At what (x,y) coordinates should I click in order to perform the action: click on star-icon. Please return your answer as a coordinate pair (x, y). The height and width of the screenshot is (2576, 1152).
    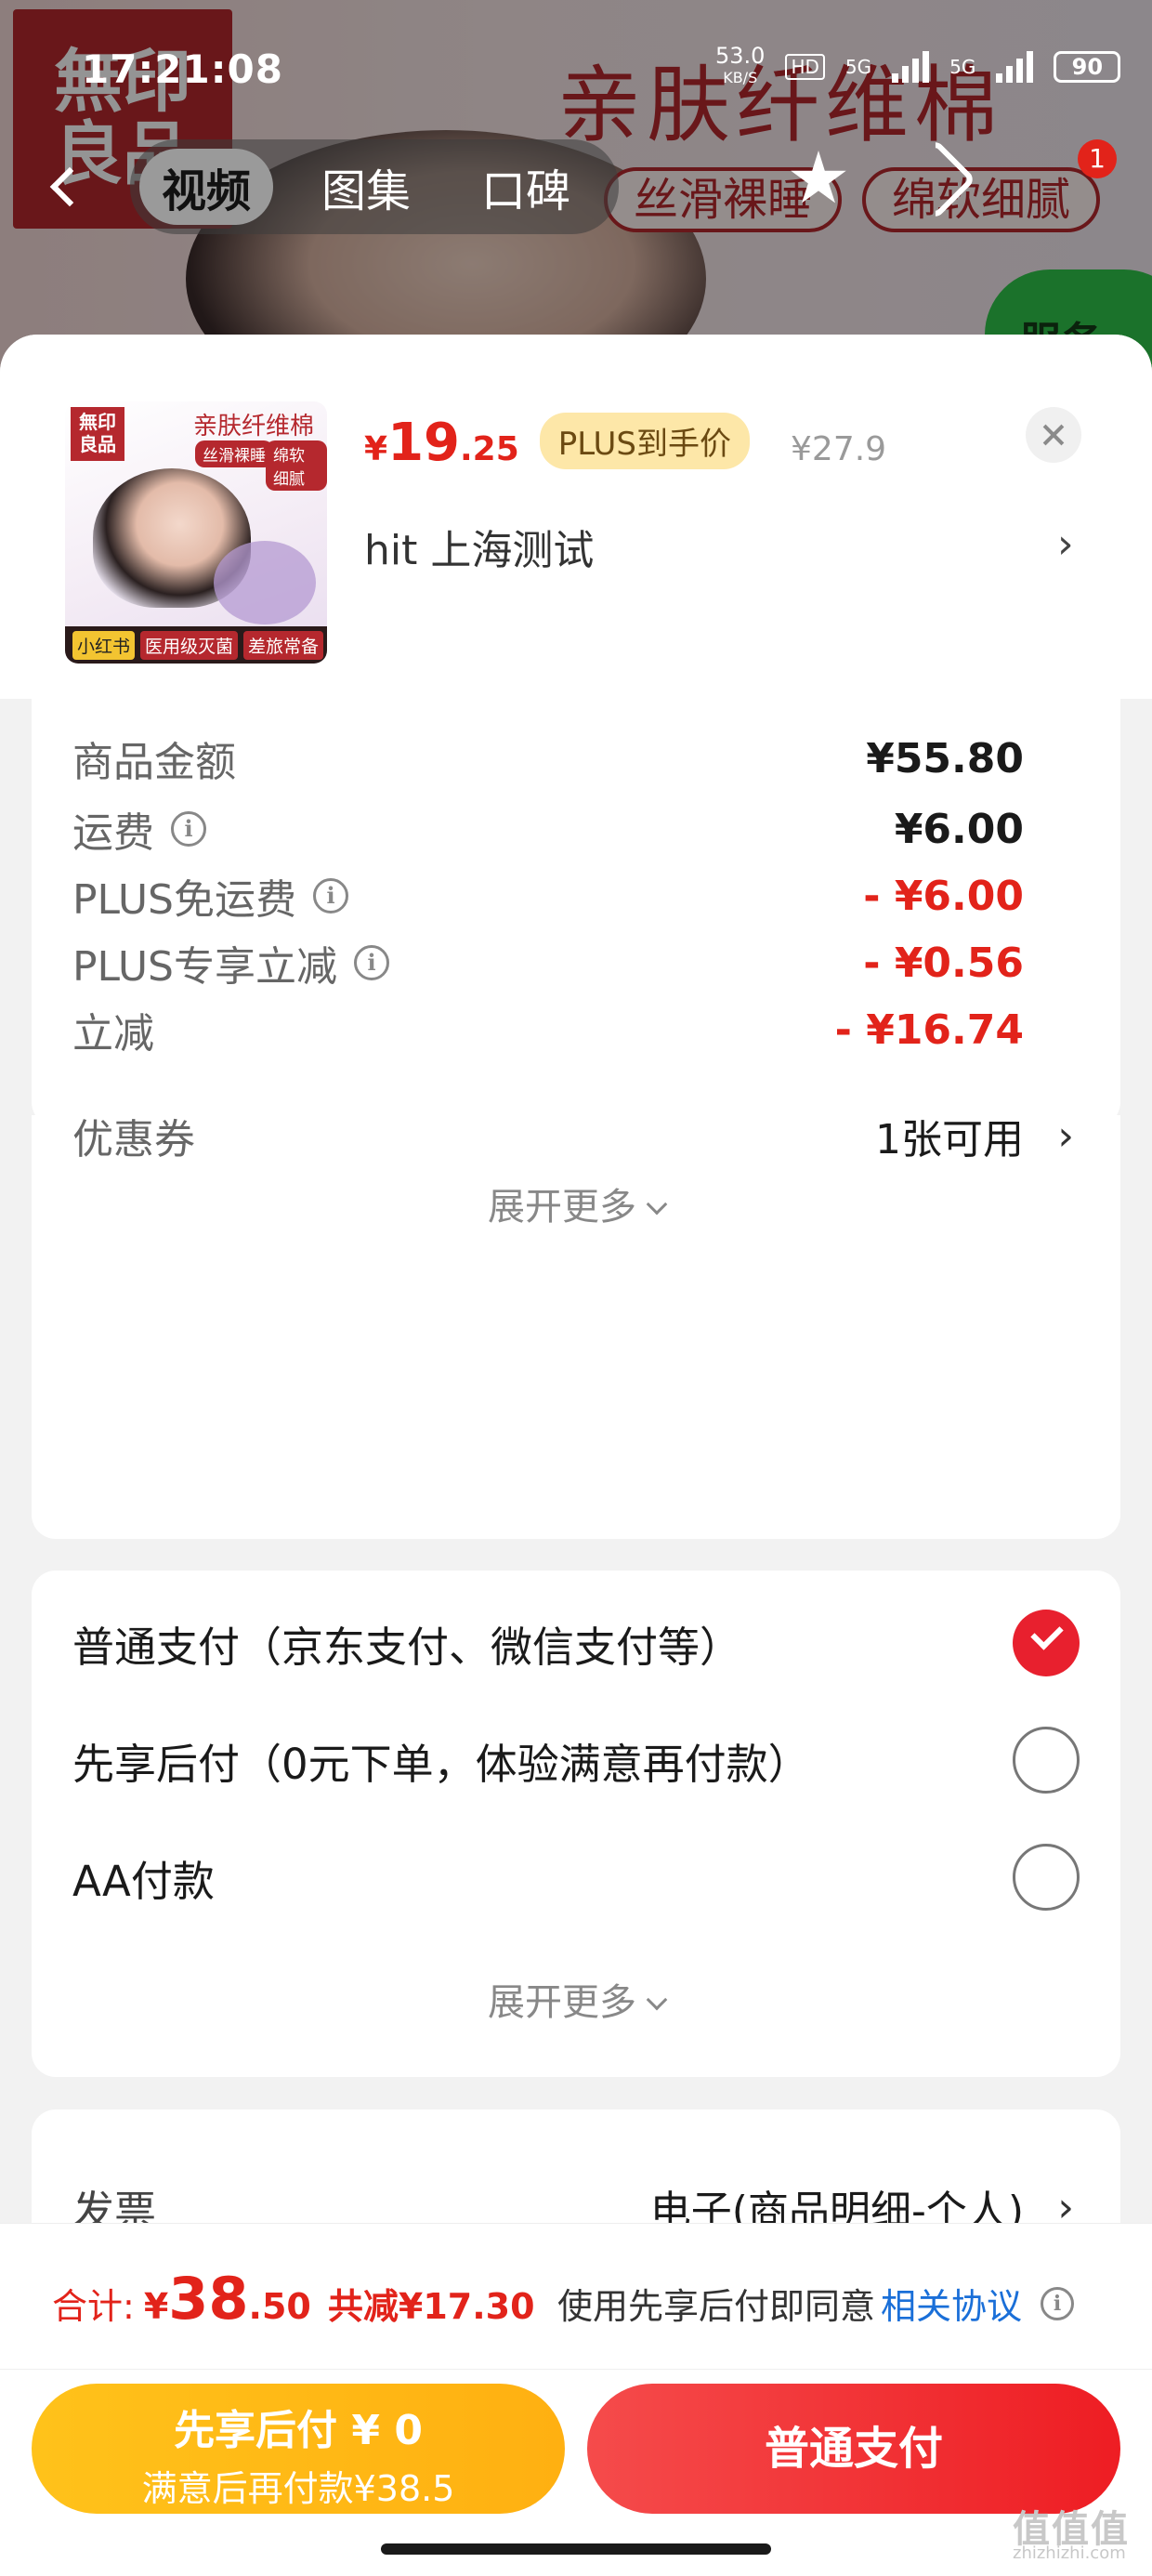
    Looking at the image, I should click on (818, 177).